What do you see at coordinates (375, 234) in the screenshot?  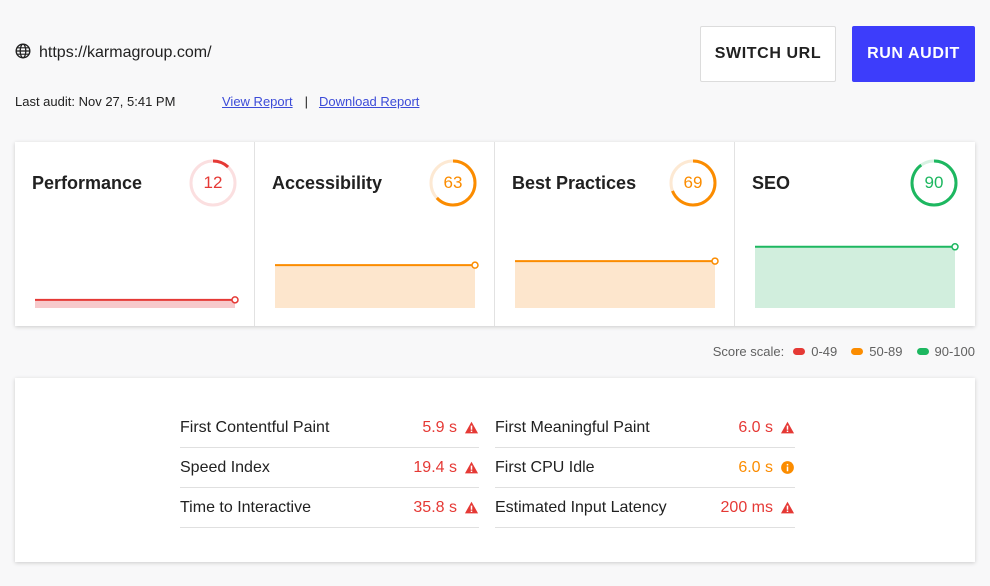 I see `category-card-accessibility: Accessibility 63` at bounding box center [375, 234].